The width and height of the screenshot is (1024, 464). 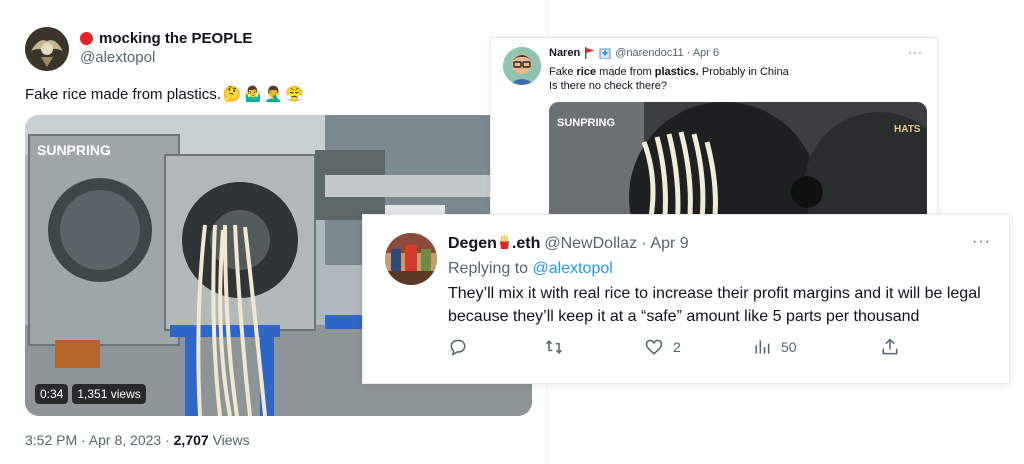 I want to click on display-name-prefix: Degen, so click(x=472, y=243).